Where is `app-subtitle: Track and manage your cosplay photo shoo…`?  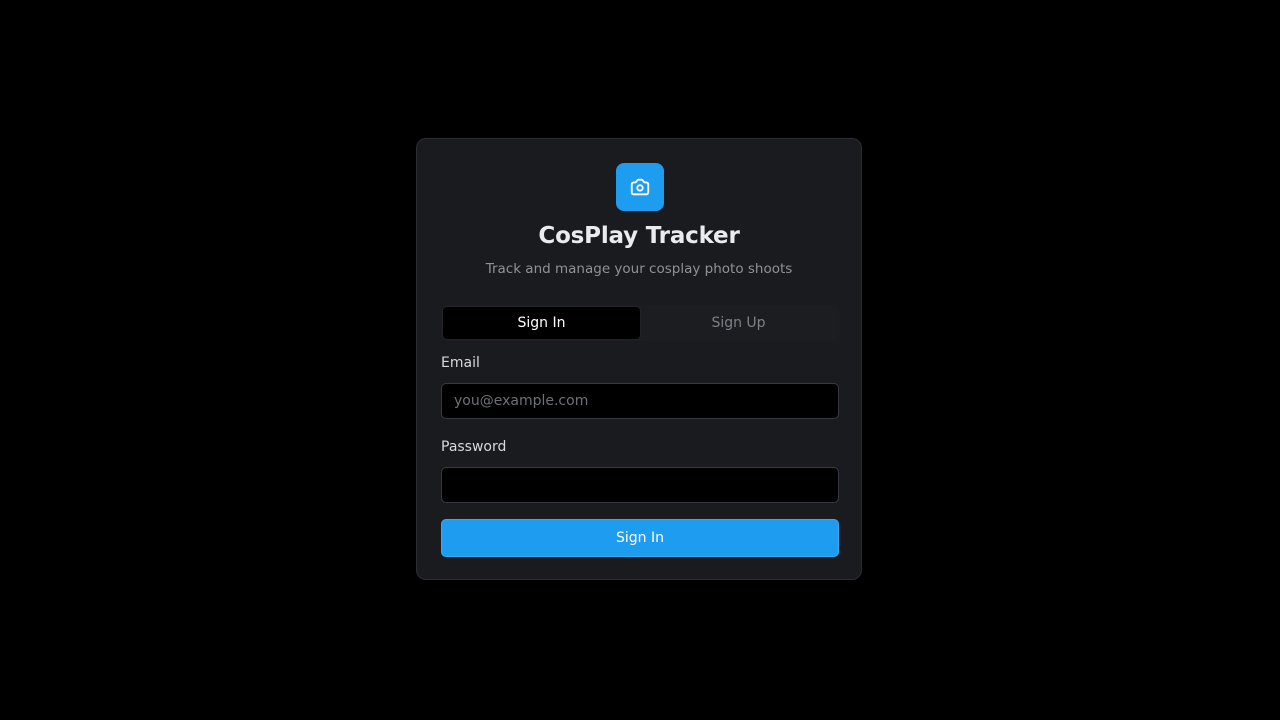 app-subtitle: Track and manage your cosplay photo shoo… is located at coordinates (639, 269).